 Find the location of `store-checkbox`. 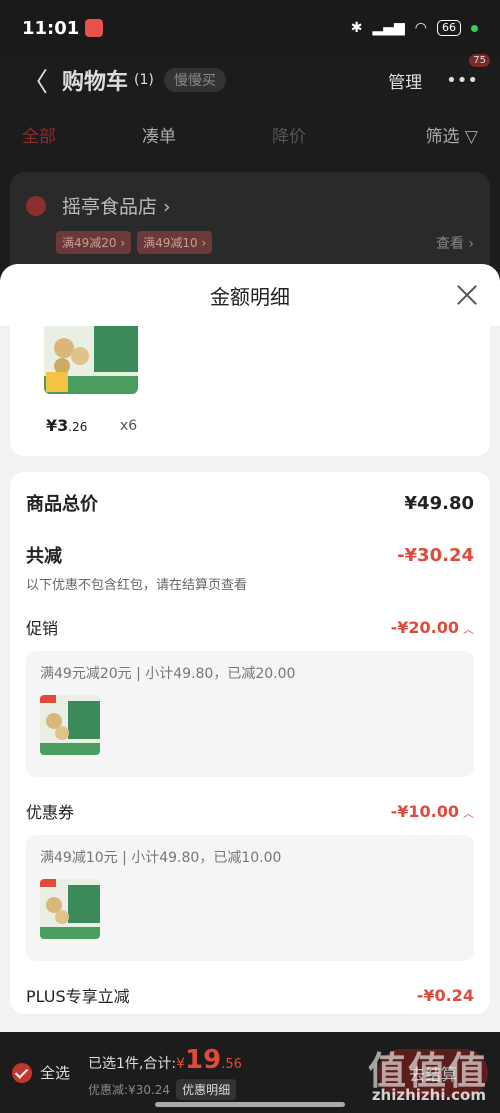

store-checkbox is located at coordinates (36, 205).